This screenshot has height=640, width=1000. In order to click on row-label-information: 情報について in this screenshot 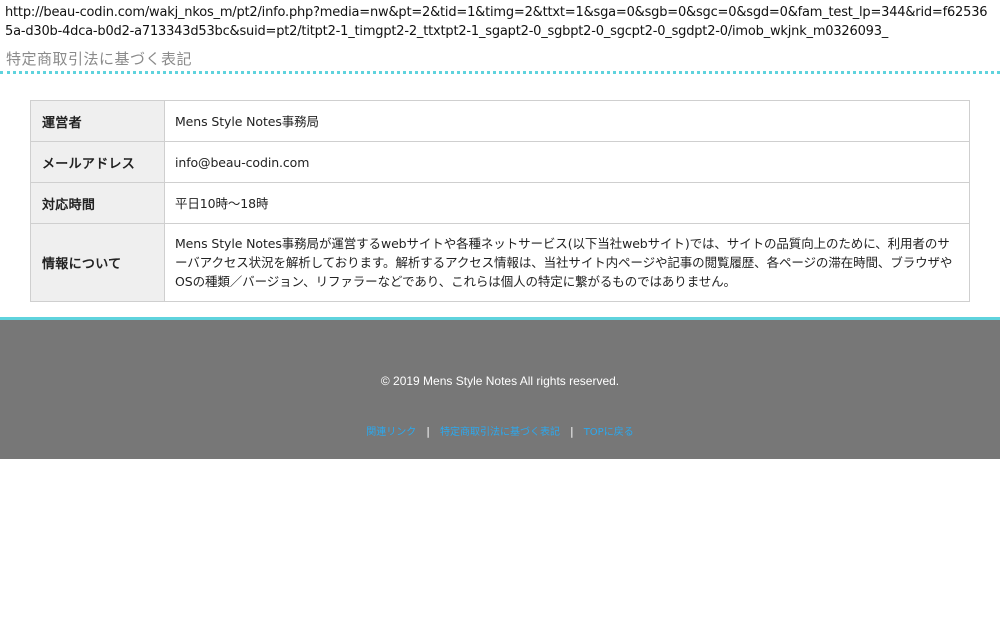, I will do `click(97, 262)`.